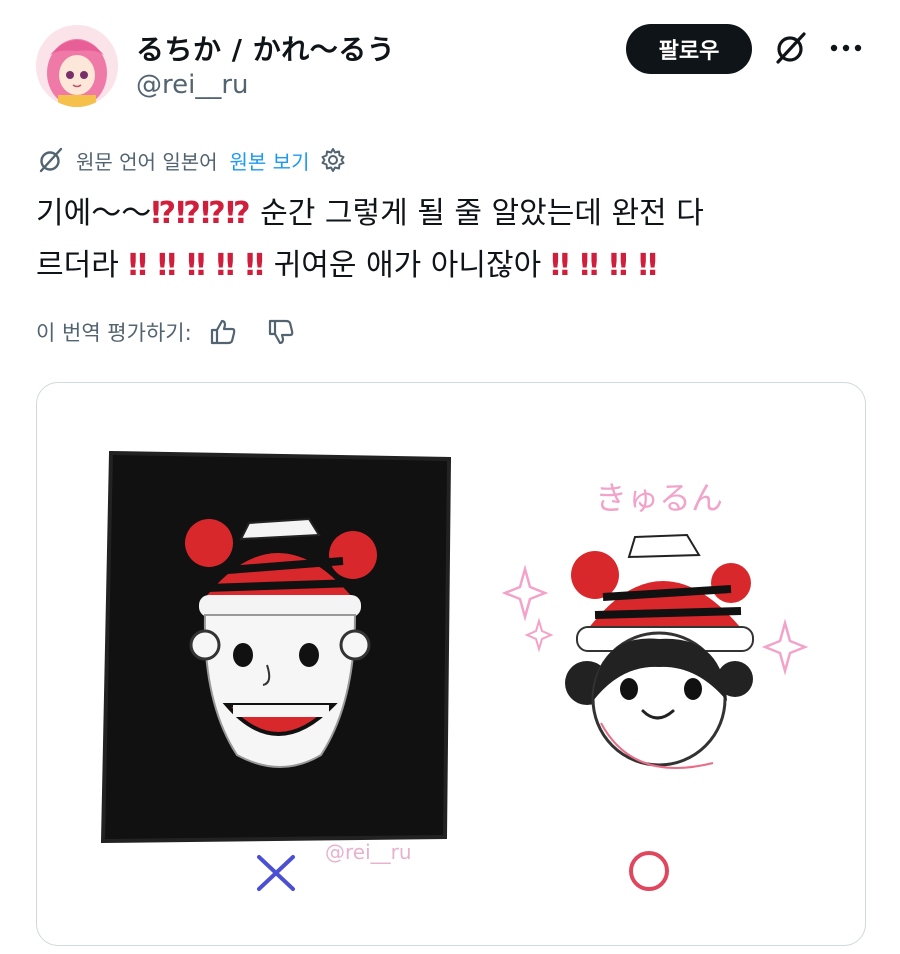 Image resolution: width=900 pixels, height=954 pixels. Describe the element at coordinates (477, 213) in the screenshot. I see `tweet-text-line1-end: 순간 그렇게 될 줄 알았는데 완전 다` at that location.